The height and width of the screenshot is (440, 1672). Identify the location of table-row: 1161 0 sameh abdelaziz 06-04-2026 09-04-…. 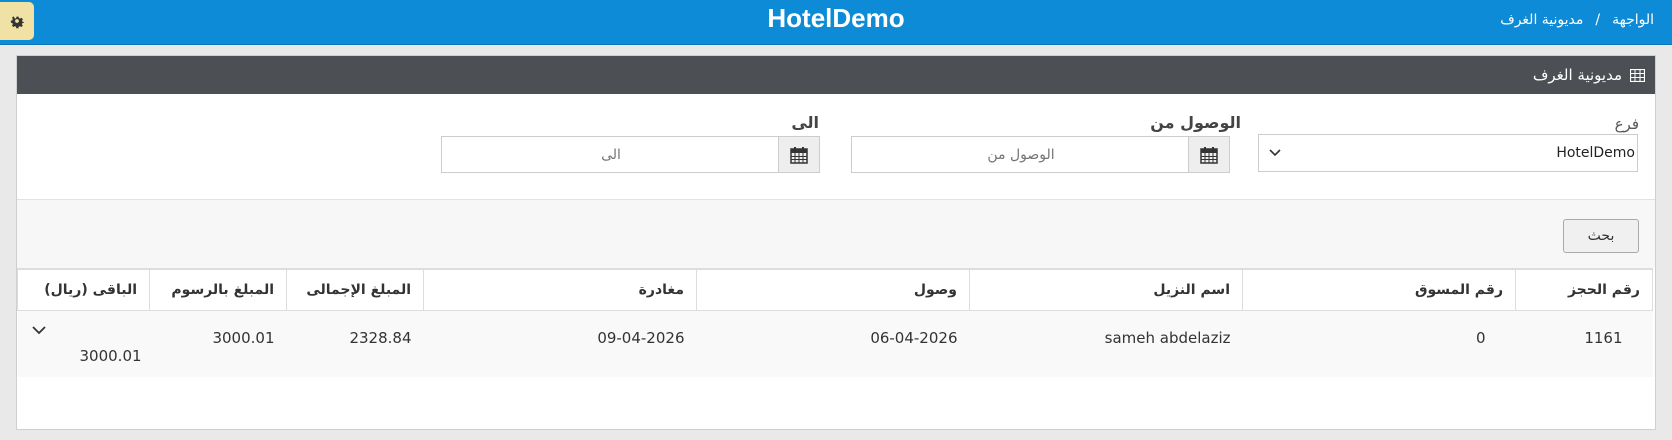
(835, 343).